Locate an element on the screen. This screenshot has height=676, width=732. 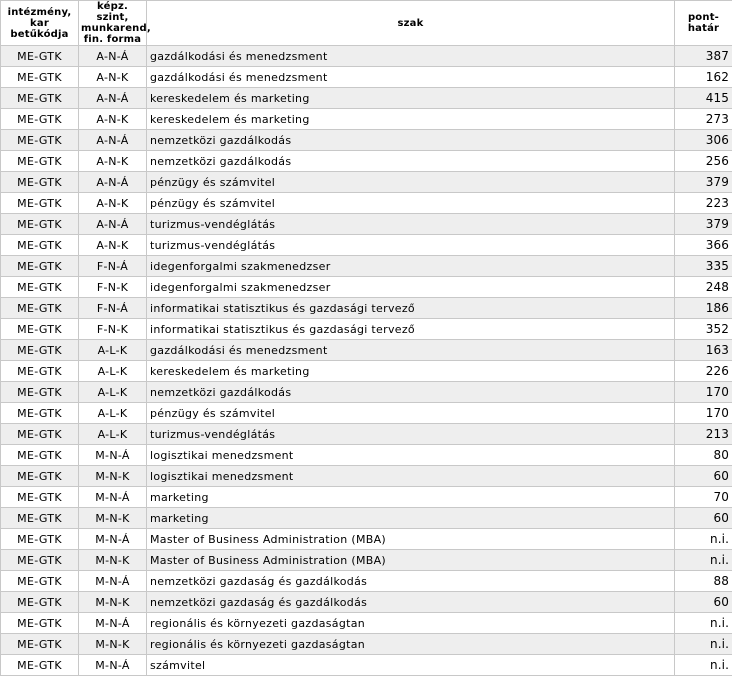
table-row: ME-GTKA-L-Kkereskedelem és marketing226 is located at coordinates (366, 371).